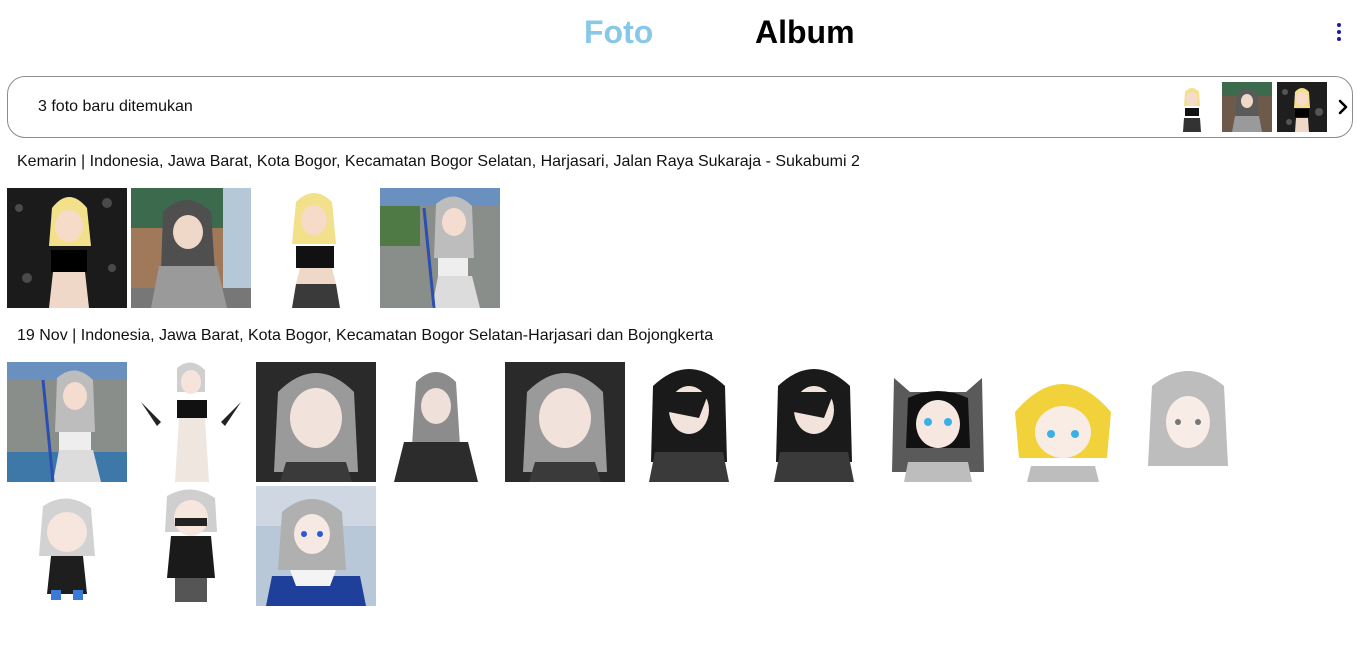 Image resolution: width=1357 pixels, height=647 pixels. What do you see at coordinates (678, 33) in the screenshot?
I see `top-bar: Foto Album` at bounding box center [678, 33].